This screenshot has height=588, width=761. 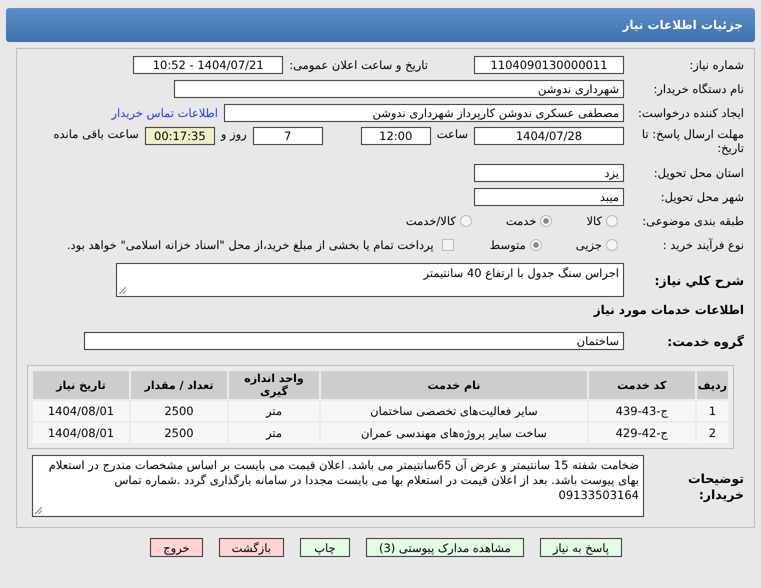 I want to click on field-label: مهلت ارسال پاسخ: تا تاریخ:, so click(x=692, y=141).